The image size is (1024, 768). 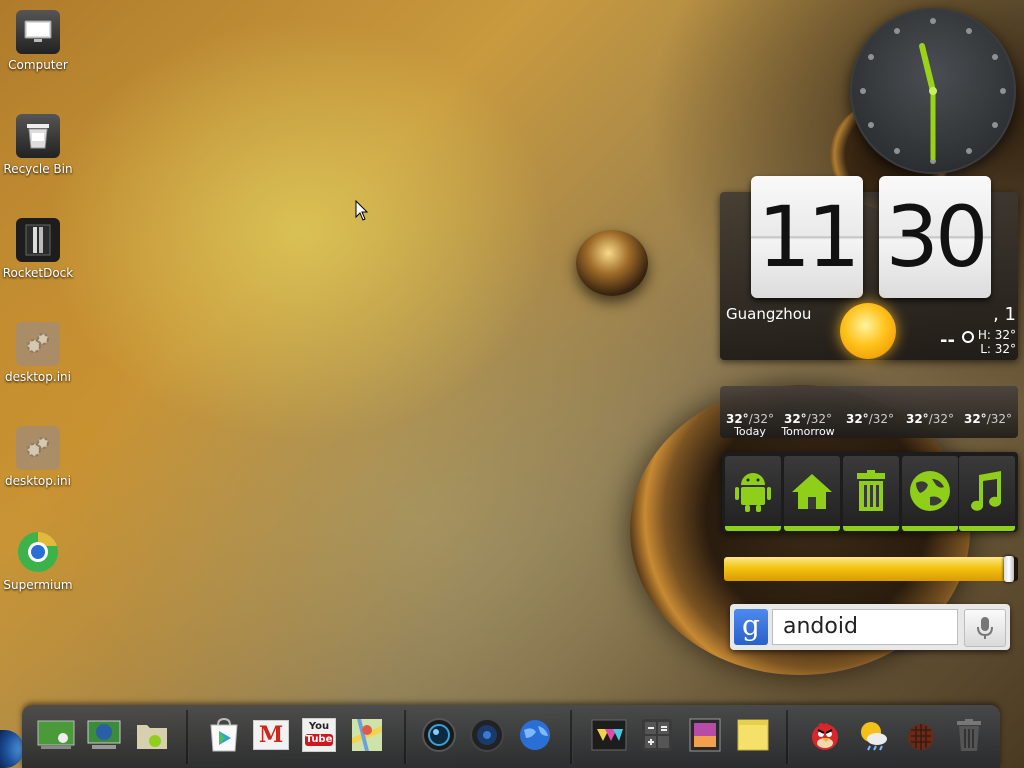 I want to click on trash-can-icon, so click(x=969, y=735).